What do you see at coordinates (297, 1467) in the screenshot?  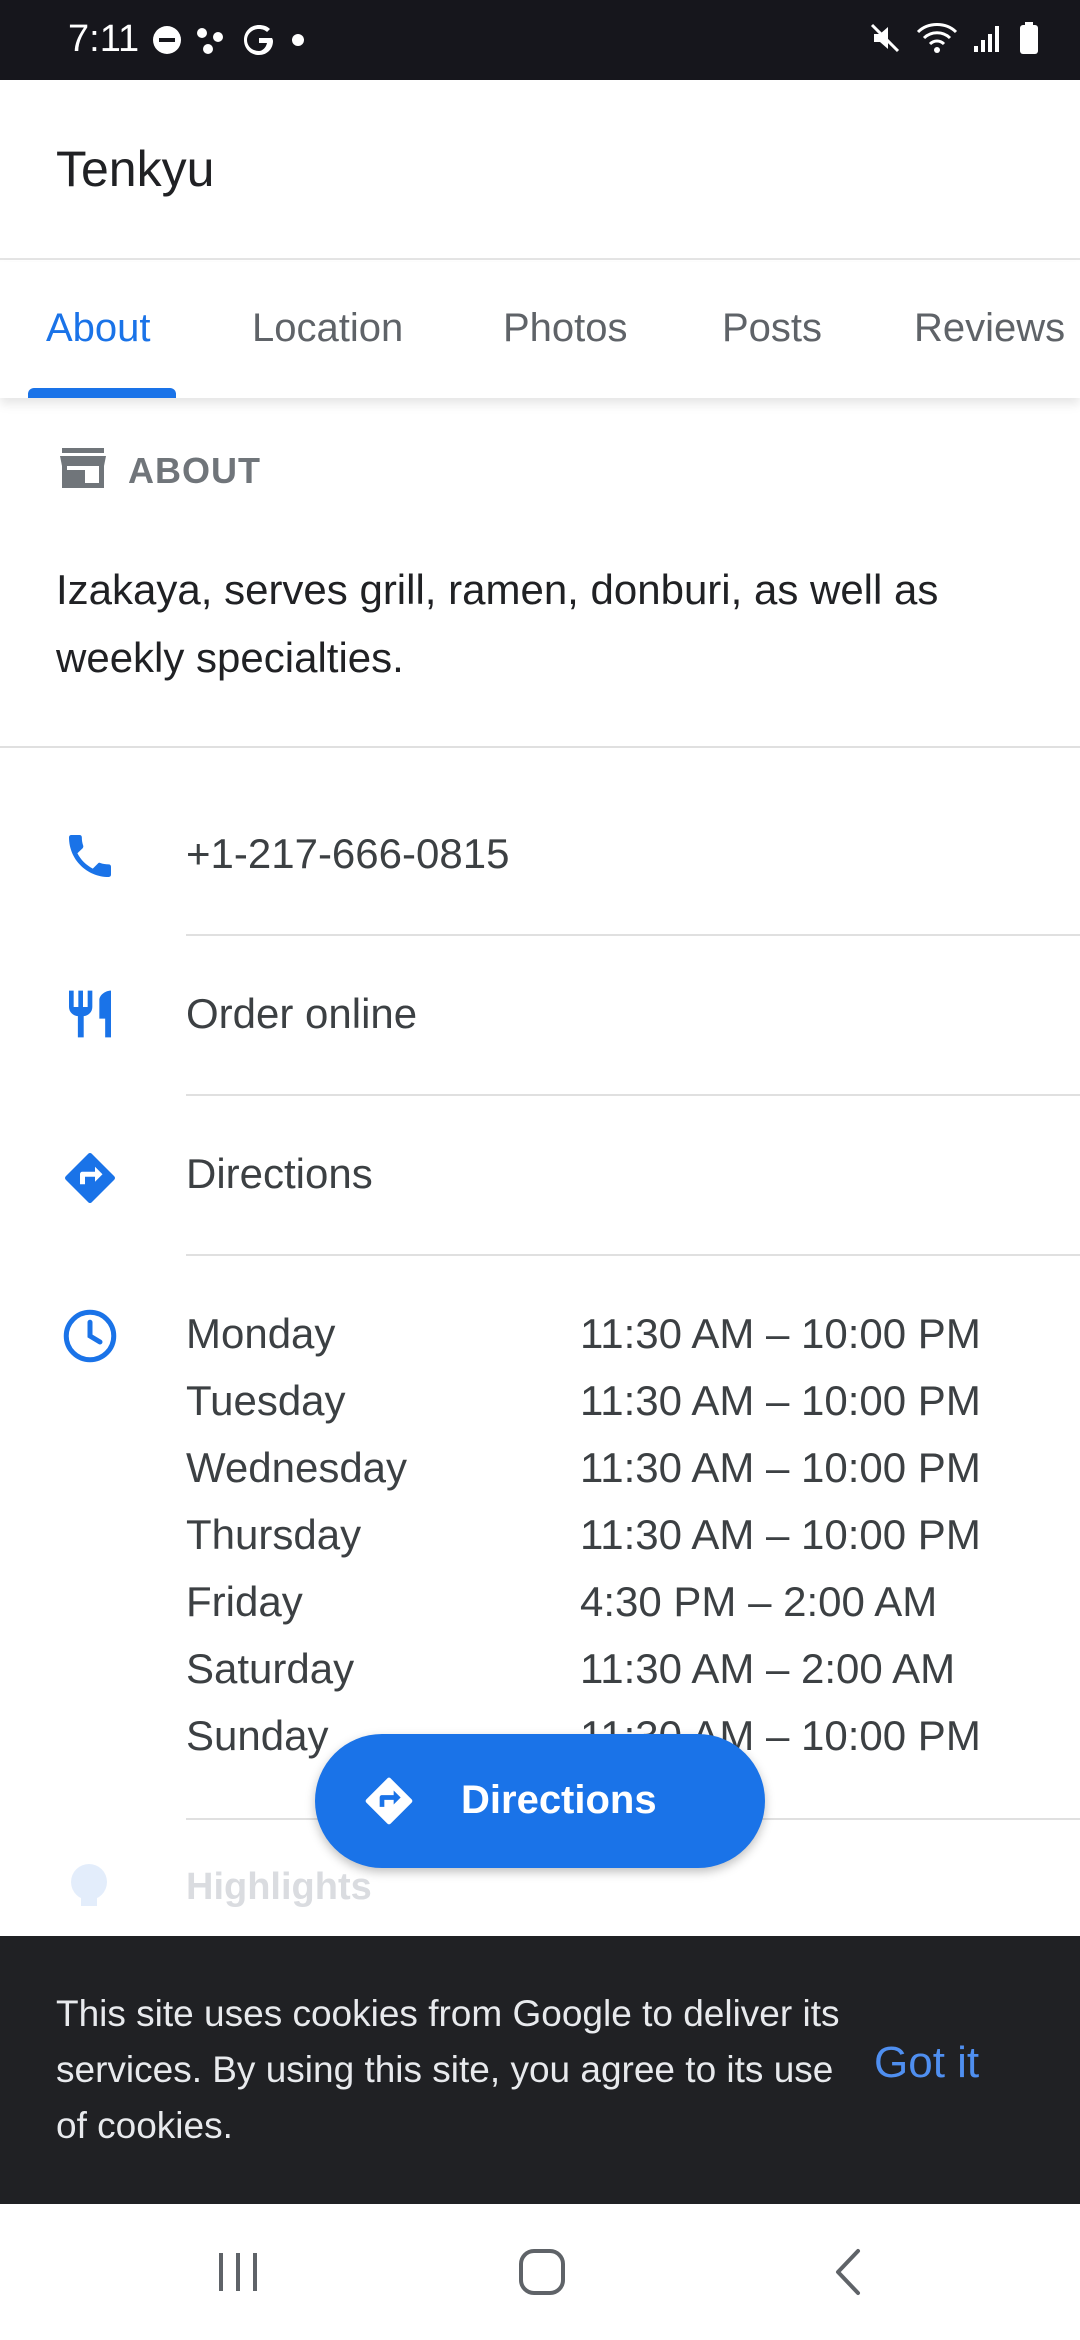 I see `hours-day: Wednesday` at bounding box center [297, 1467].